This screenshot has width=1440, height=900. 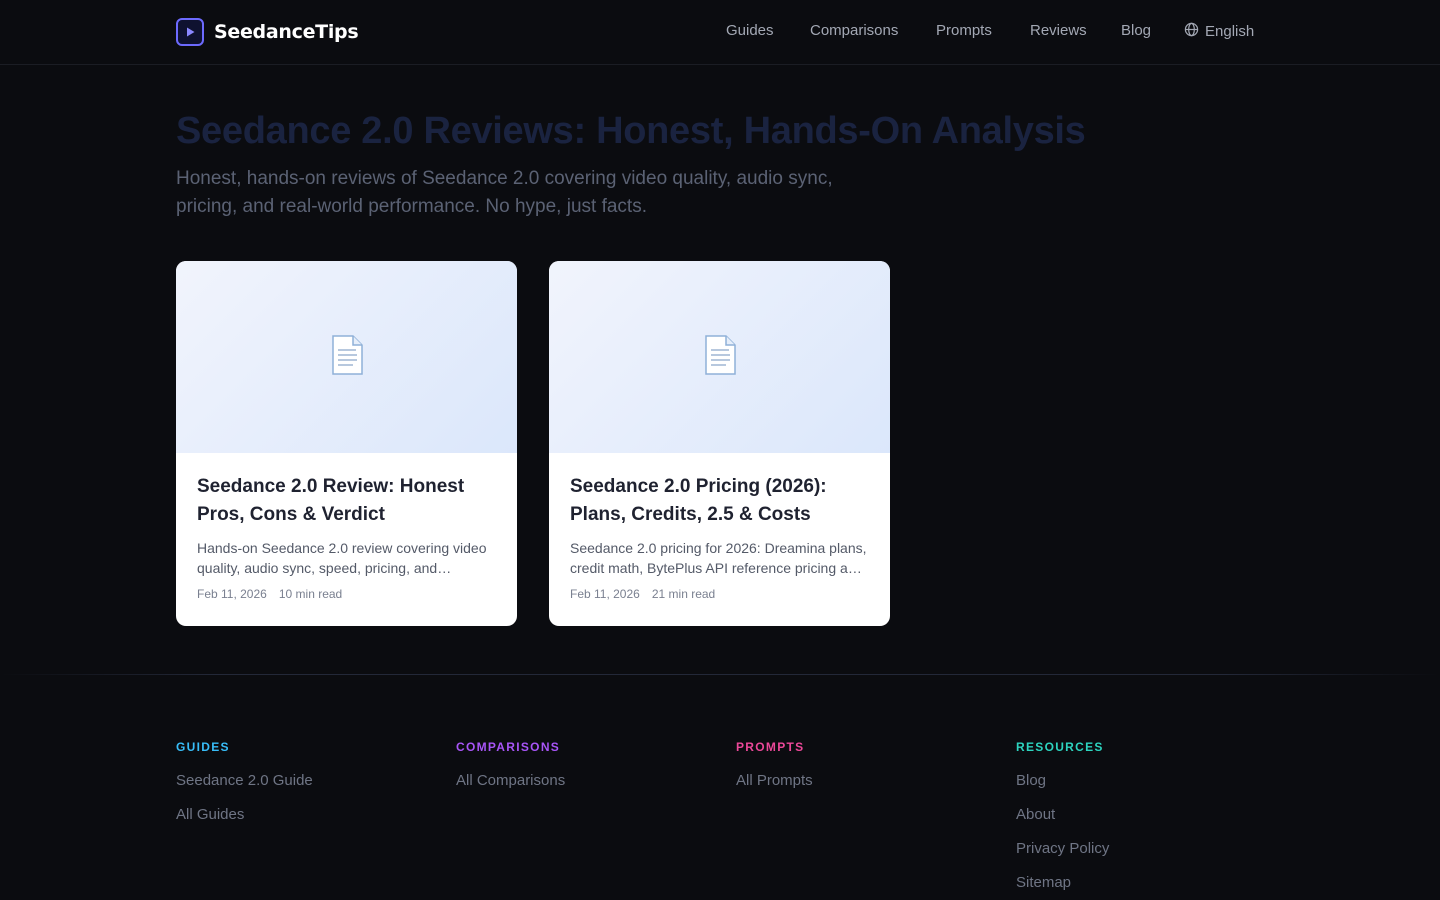 I want to click on nav-reviews: Reviews, so click(x=1058, y=30).